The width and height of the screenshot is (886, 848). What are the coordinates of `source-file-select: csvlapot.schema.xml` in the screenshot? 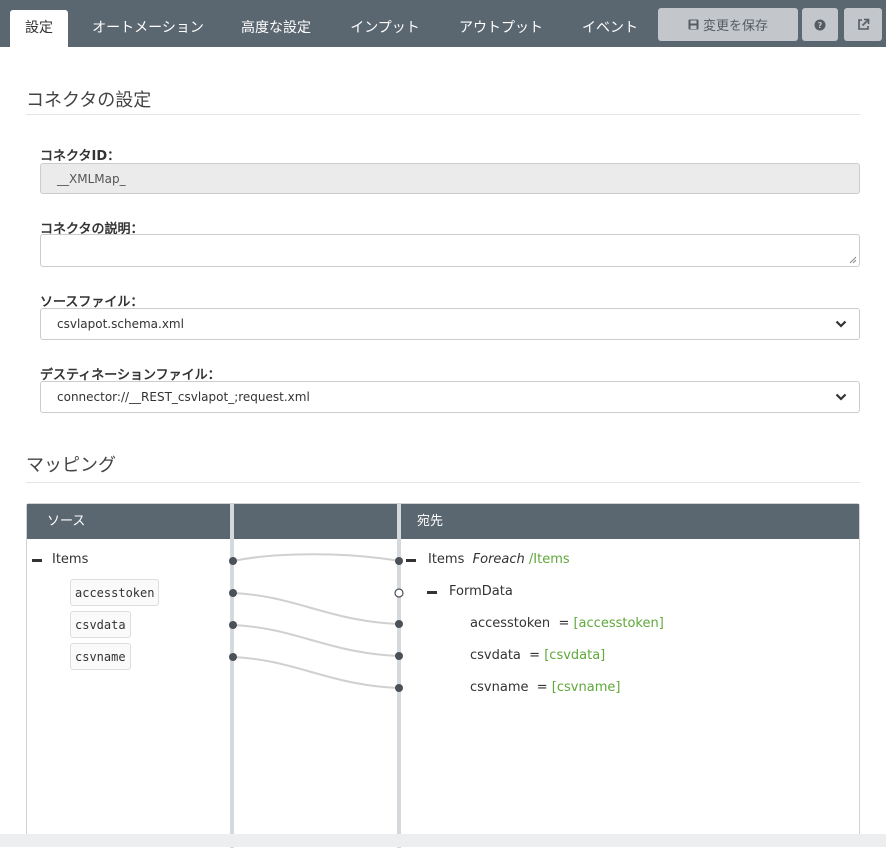 It's located at (450, 324).